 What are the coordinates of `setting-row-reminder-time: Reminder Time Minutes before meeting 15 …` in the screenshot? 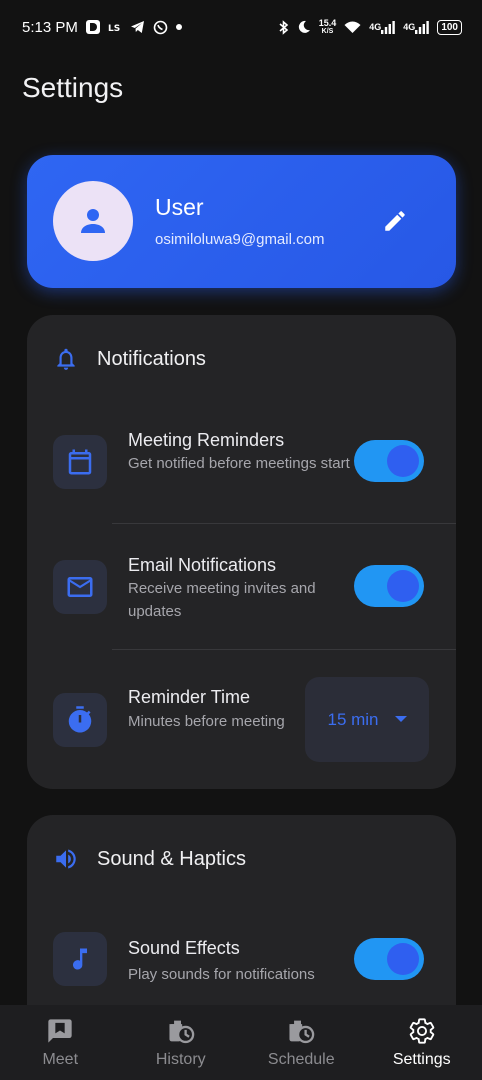 It's located at (241, 725).